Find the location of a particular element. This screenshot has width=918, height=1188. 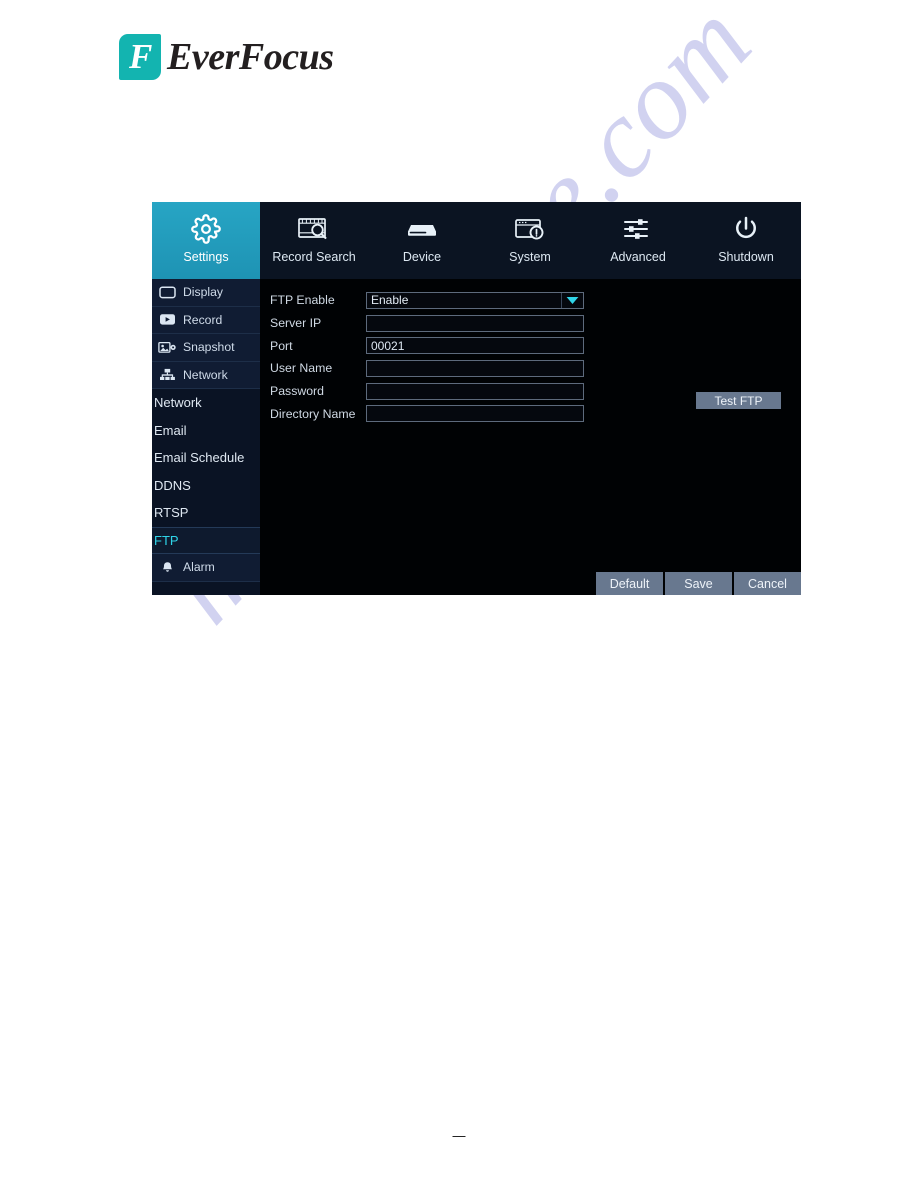

sidebar-item-record: Record is located at coordinates (206, 320).